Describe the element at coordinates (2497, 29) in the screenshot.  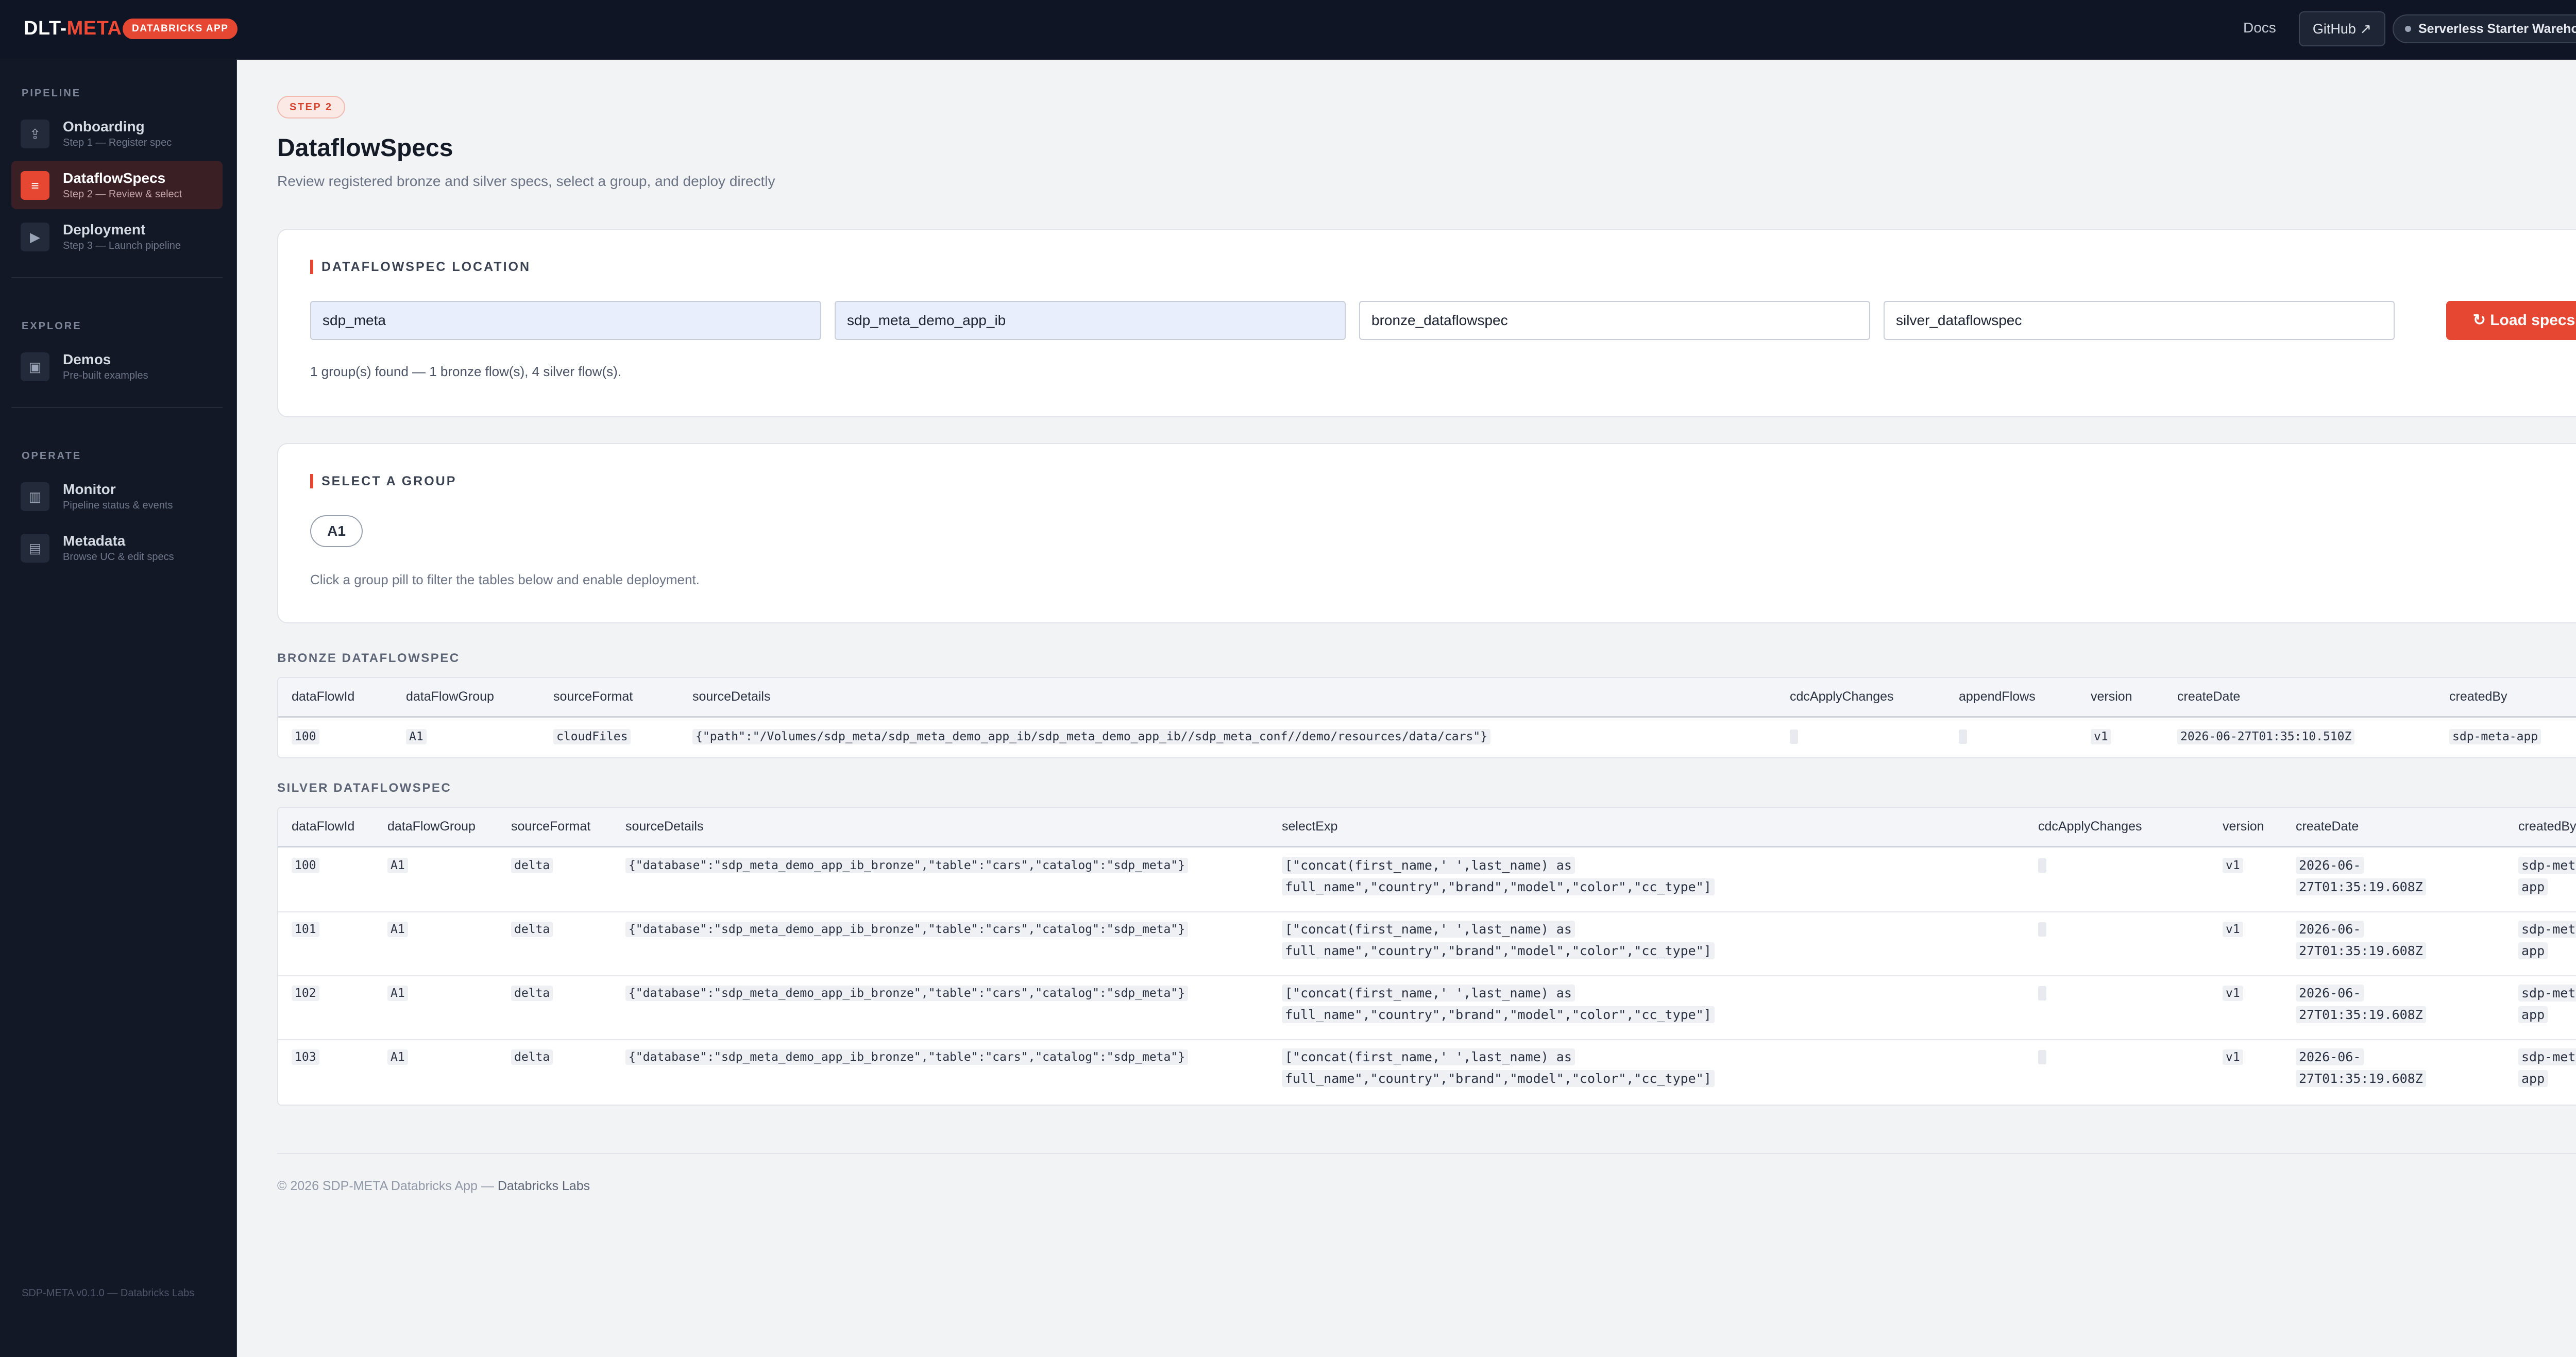
I see `warehouse-label: Serverless Starter Warehouse` at that location.